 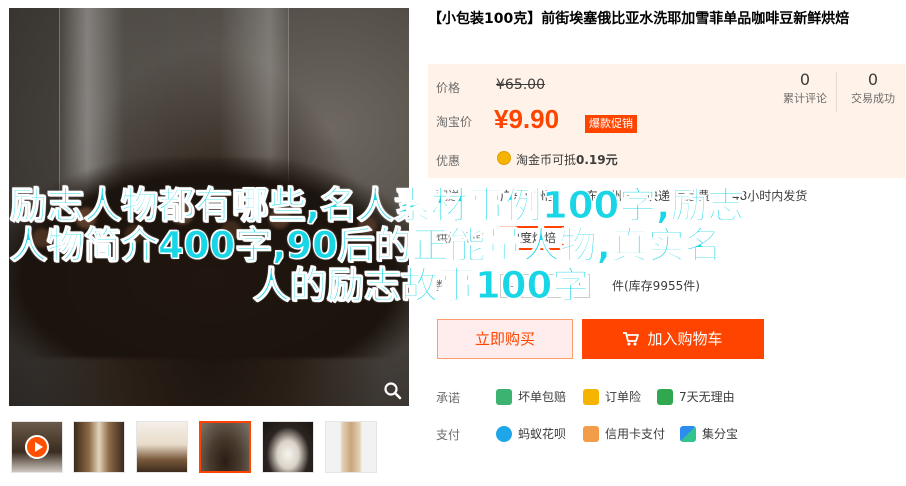 I want to click on overlay-line-1: 励志人物都有哪些,名人素材事例100字,励志, so click(x=377, y=205).